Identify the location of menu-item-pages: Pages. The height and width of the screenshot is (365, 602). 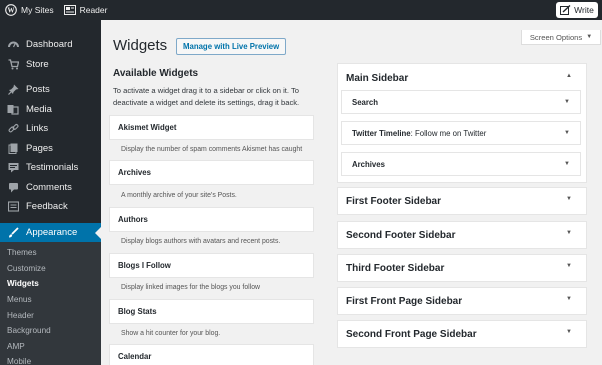
(50, 149).